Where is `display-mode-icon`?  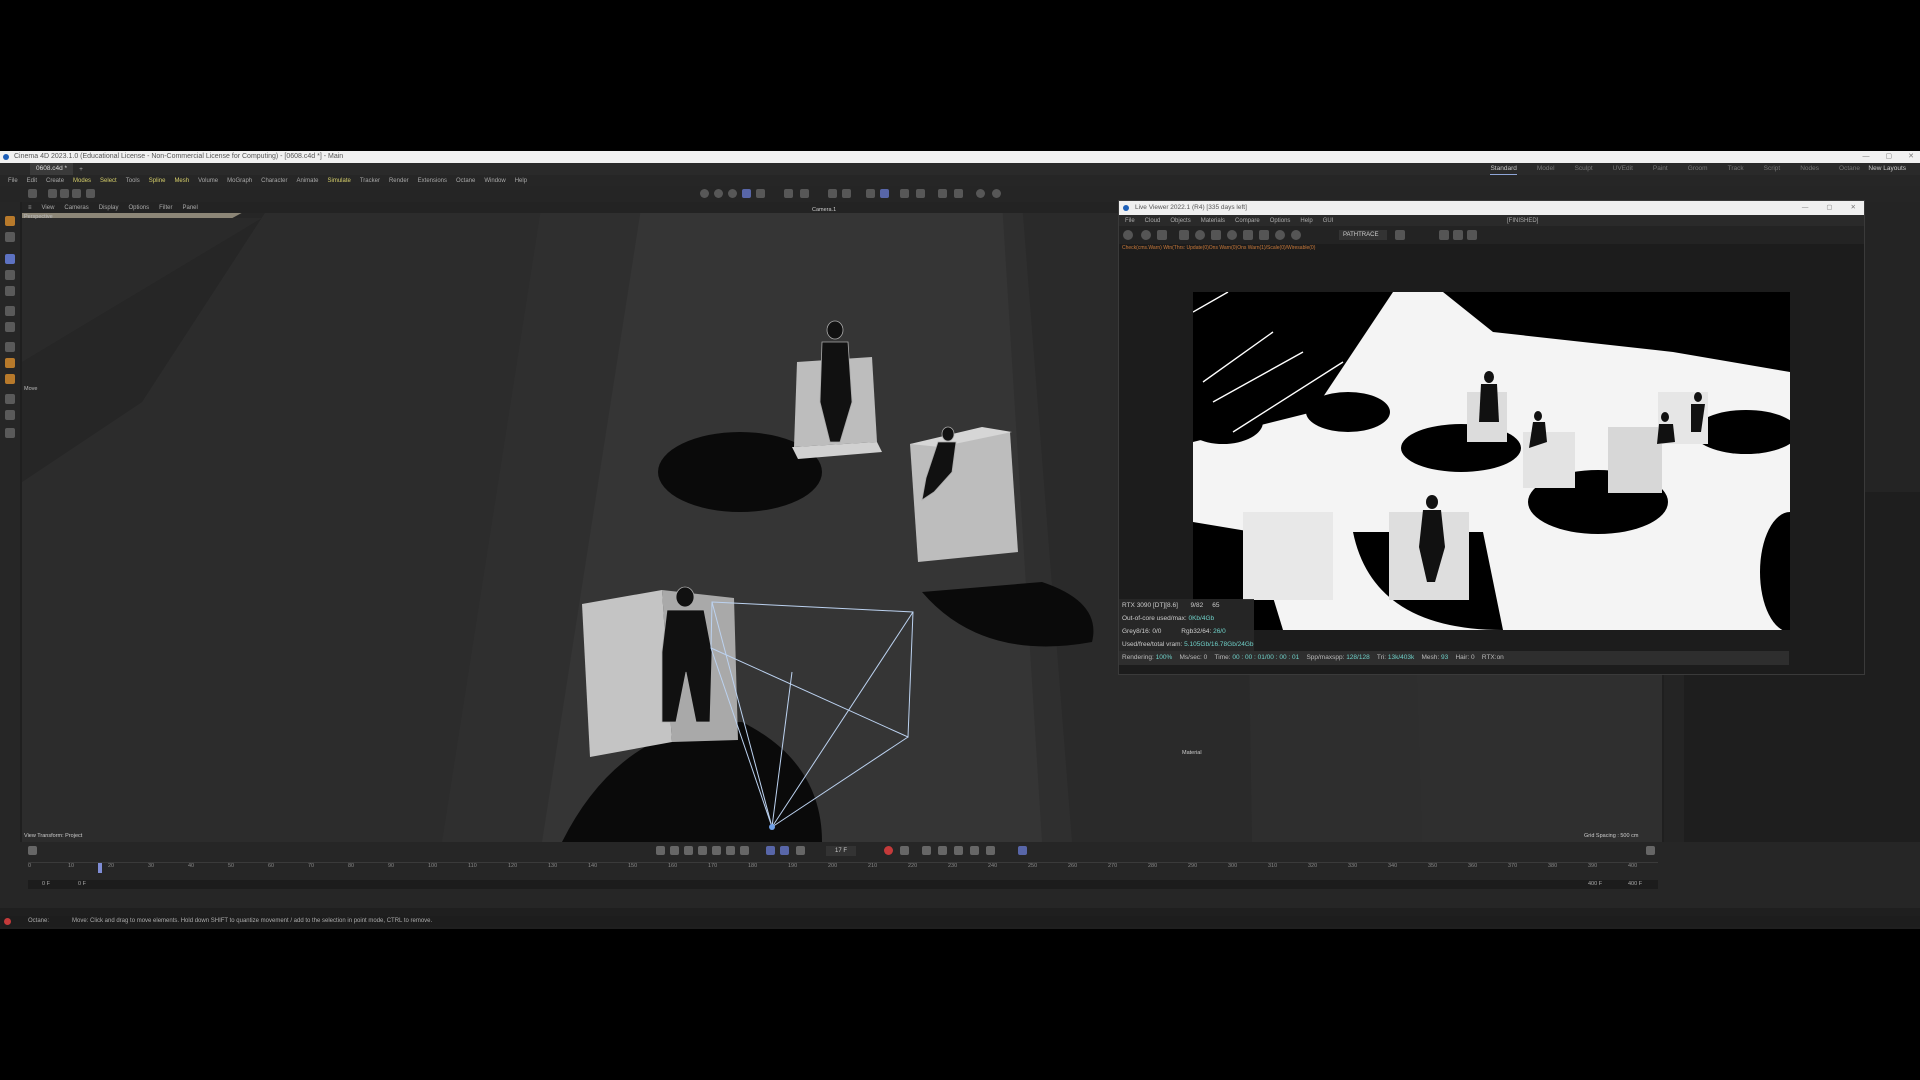 display-mode-icon is located at coordinates (1400, 235).